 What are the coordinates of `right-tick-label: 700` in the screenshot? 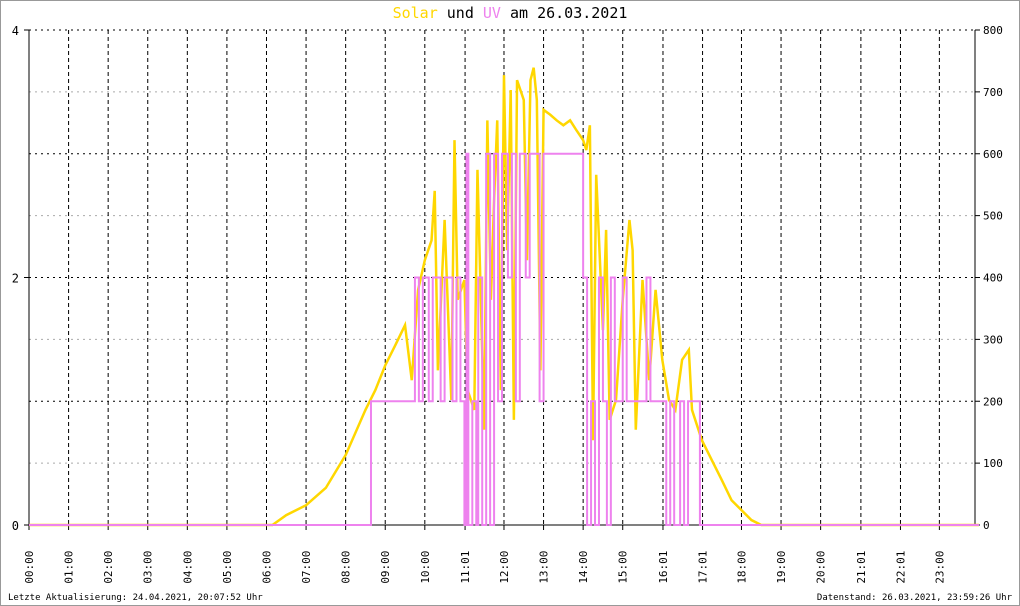 It's located at (993, 92).